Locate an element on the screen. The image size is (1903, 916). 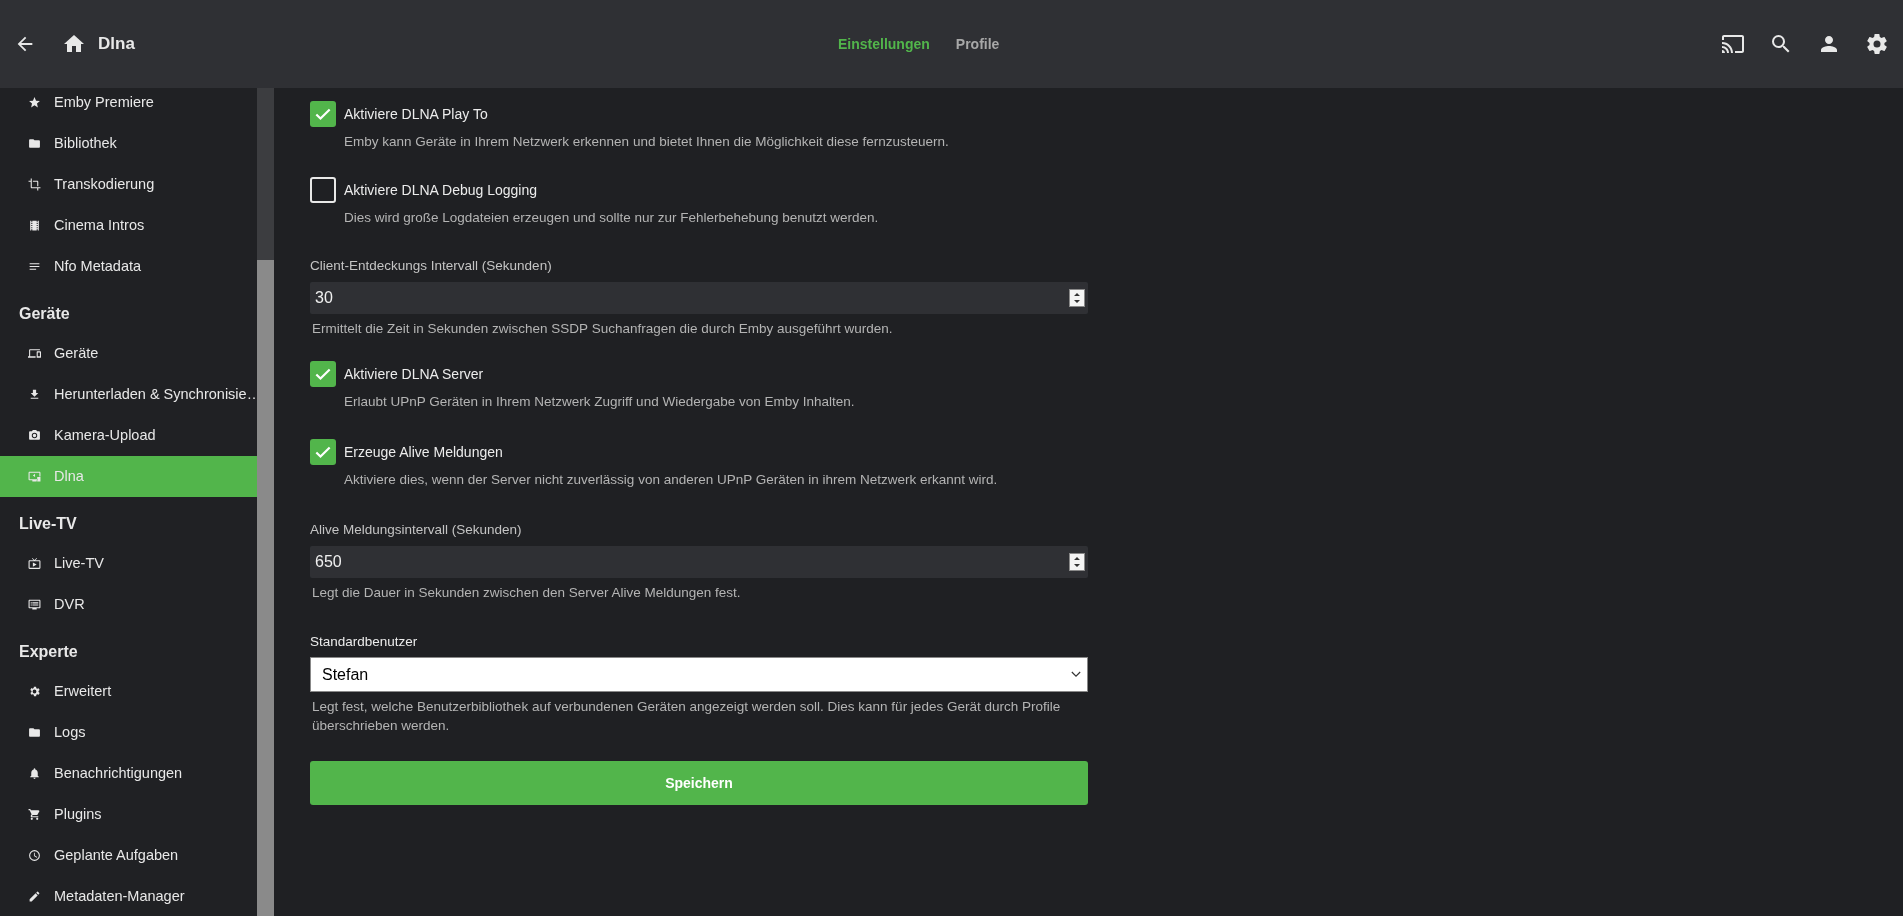
user-dropdown: Stefan is located at coordinates (699, 674).